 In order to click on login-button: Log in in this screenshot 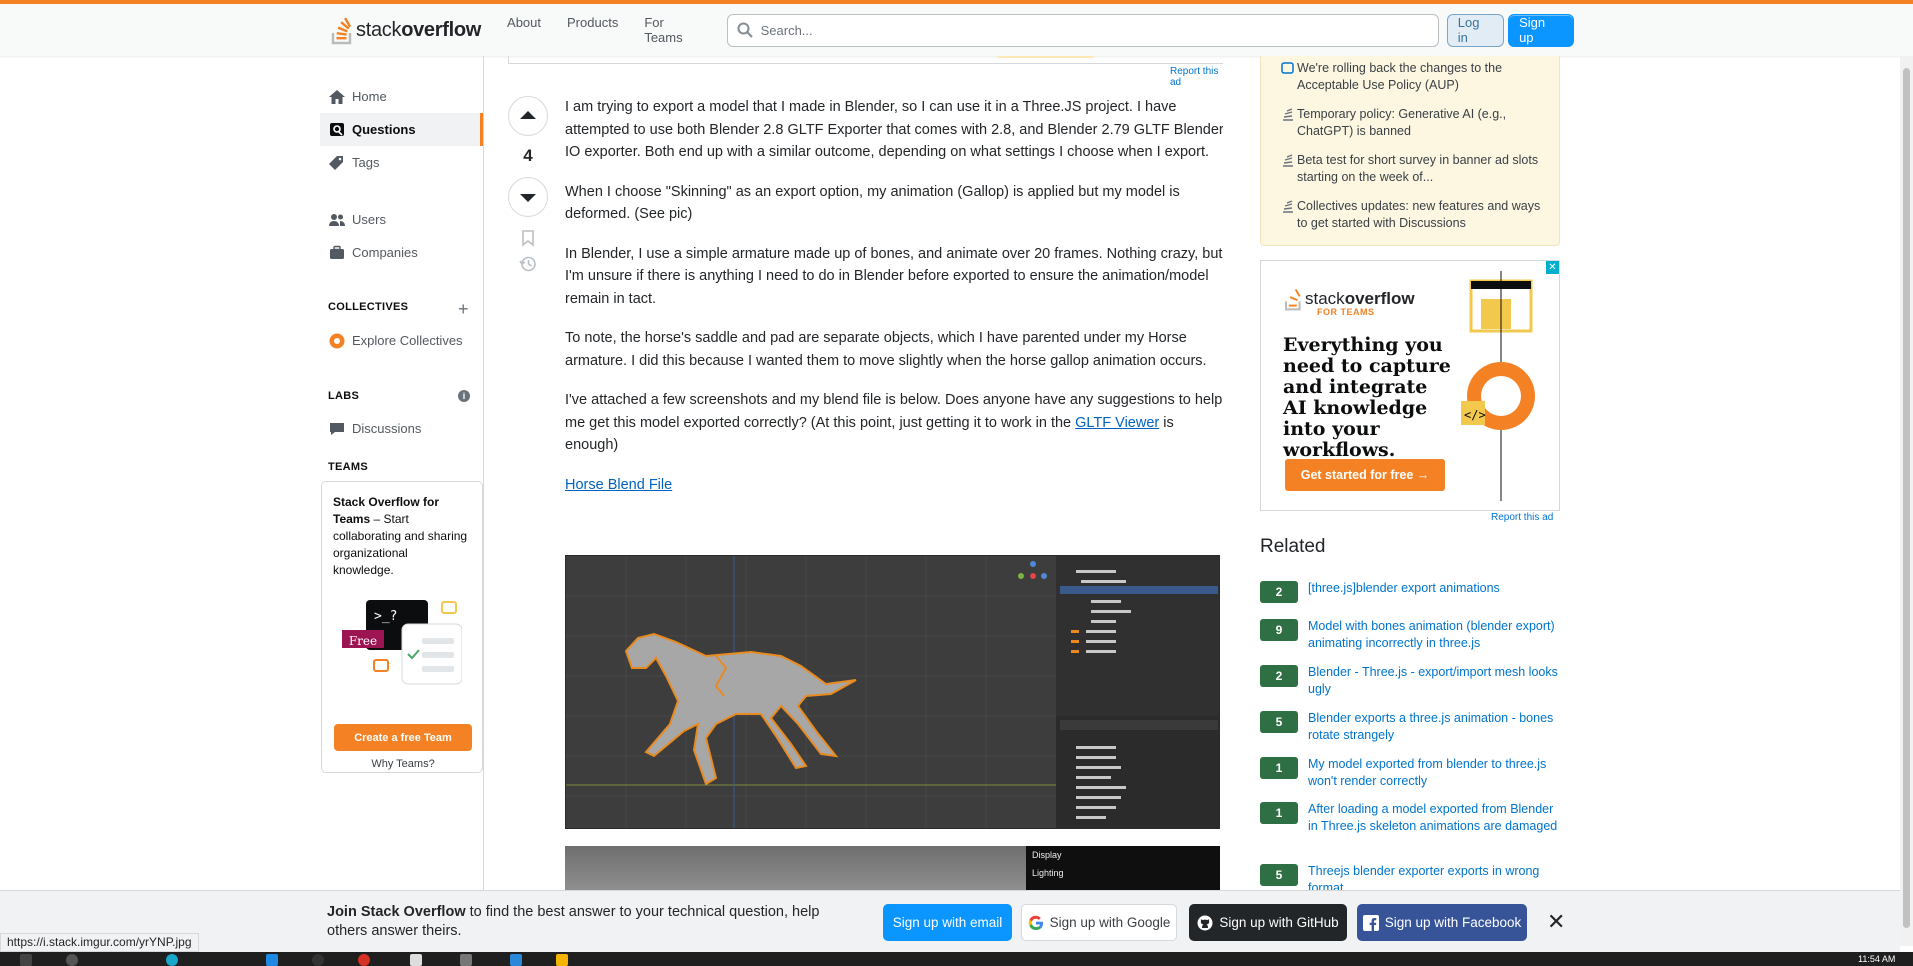, I will do `click(1475, 30)`.